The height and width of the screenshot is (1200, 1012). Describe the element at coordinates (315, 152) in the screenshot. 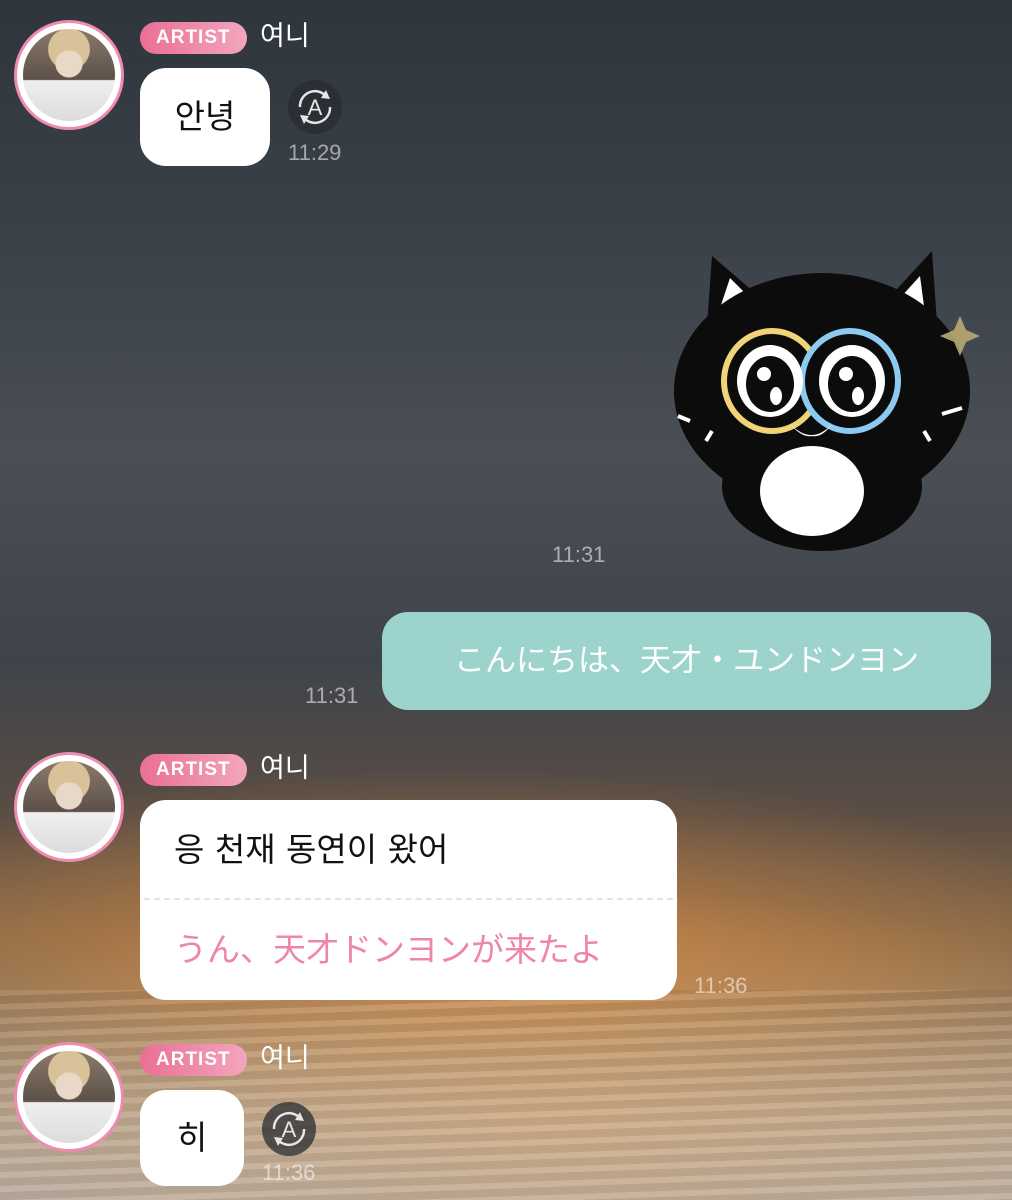

I see `message-time: 11:29` at that location.